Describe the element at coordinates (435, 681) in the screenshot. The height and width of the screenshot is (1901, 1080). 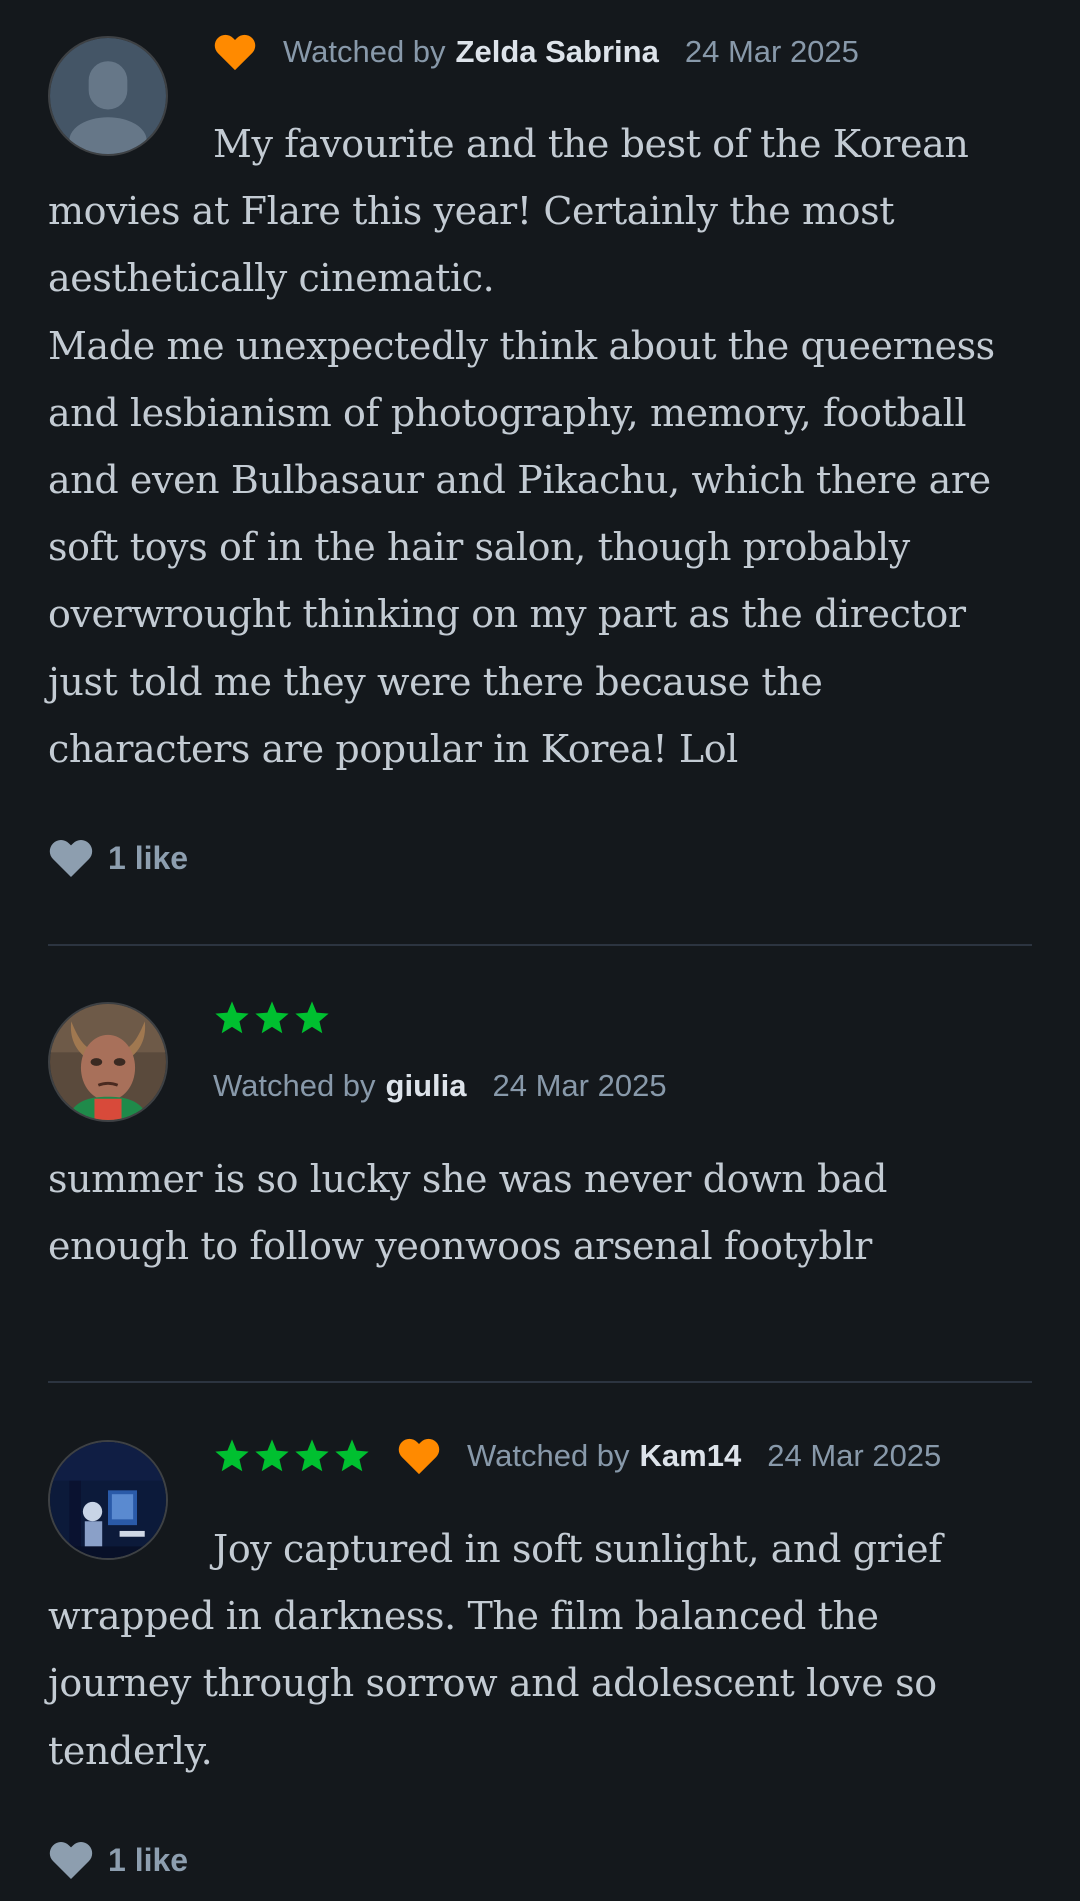
I see `review-line: just told me they were there because the` at that location.